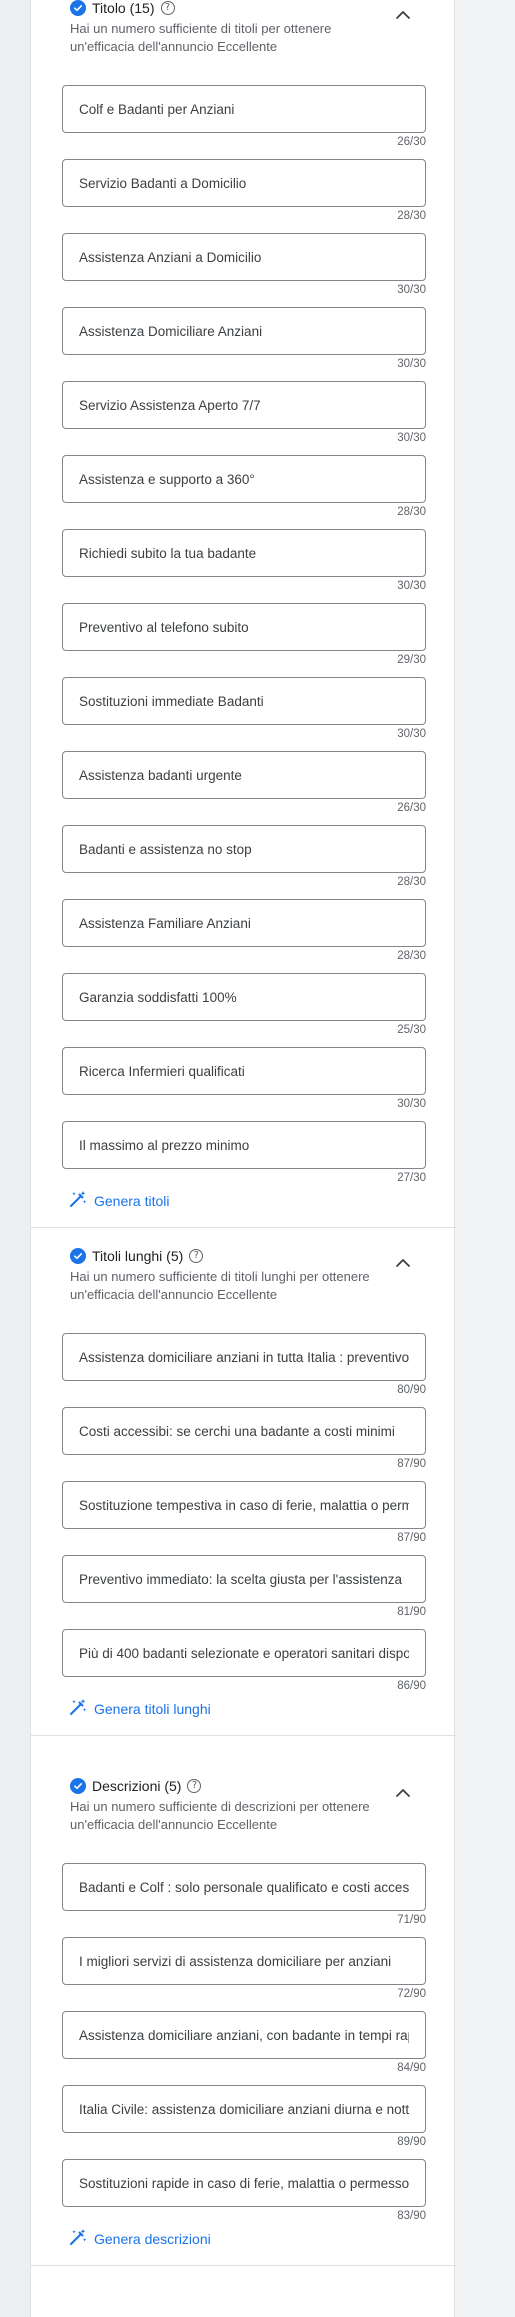 Image resolution: width=515 pixels, height=2317 pixels. I want to click on character-counter: 72/90, so click(411, 1994).